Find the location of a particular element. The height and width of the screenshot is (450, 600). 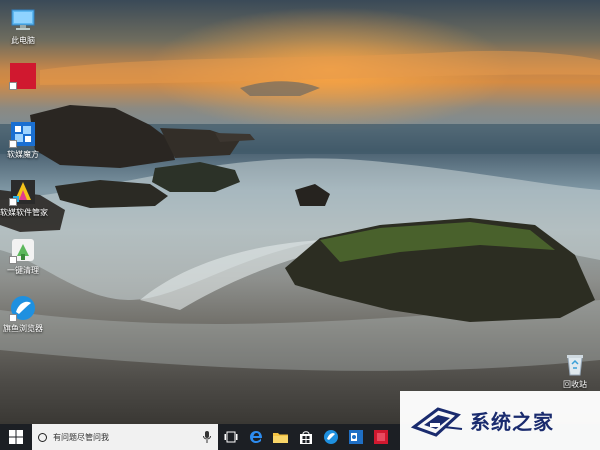

file-explorer-icon is located at coordinates (280, 438).